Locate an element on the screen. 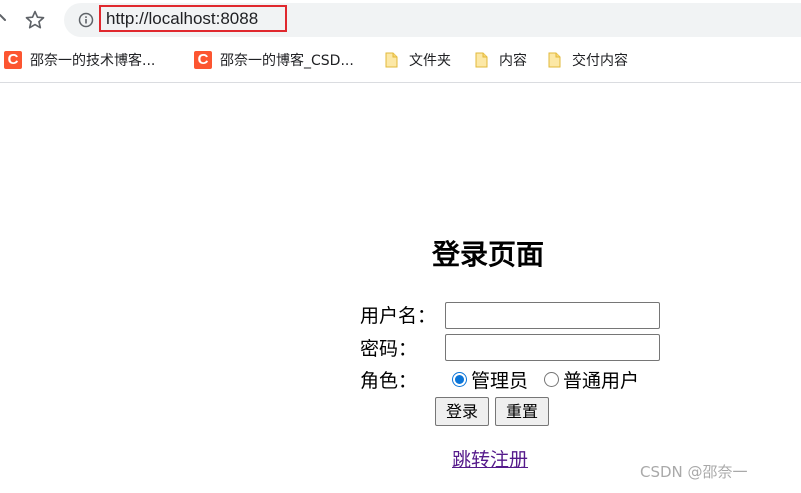 The width and height of the screenshot is (801, 493). login-button: 登录 is located at coordinates (462, 411).